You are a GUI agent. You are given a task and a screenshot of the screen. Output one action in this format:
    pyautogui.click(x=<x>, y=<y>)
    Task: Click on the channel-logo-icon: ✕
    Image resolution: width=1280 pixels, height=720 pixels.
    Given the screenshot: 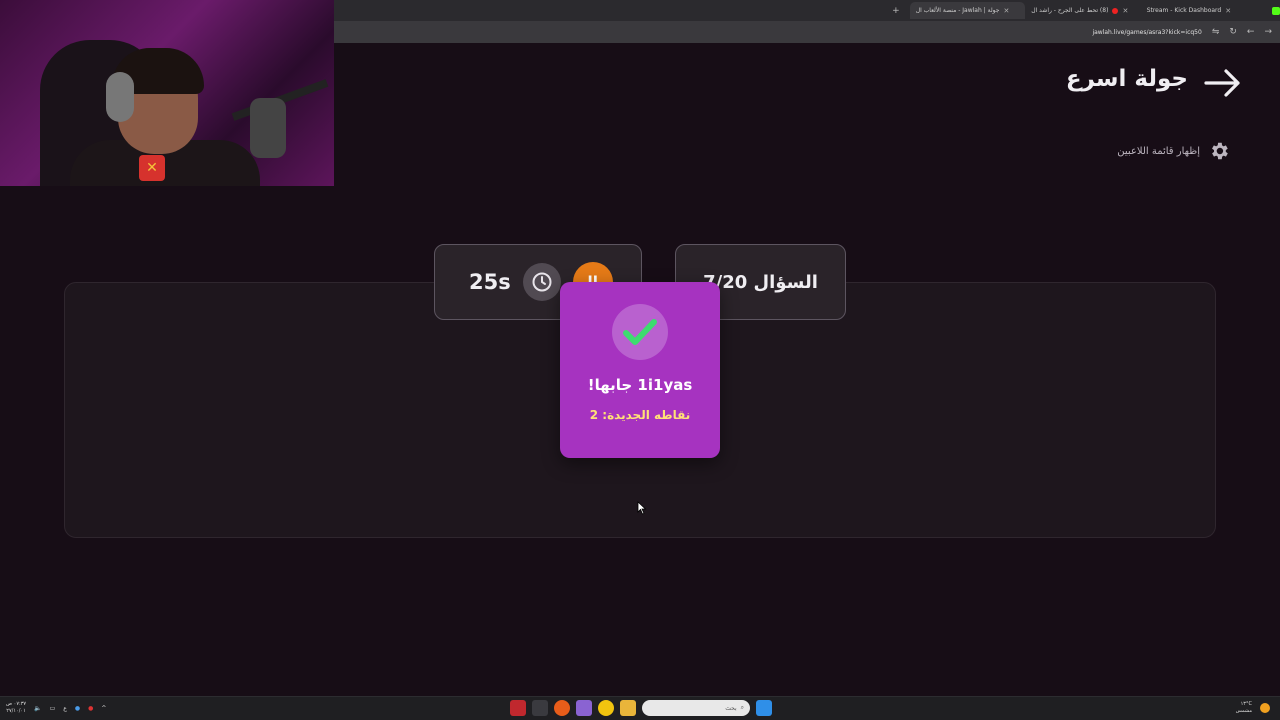 What is the action you would take?
    pyautogui.click(x=152, y=168)
    